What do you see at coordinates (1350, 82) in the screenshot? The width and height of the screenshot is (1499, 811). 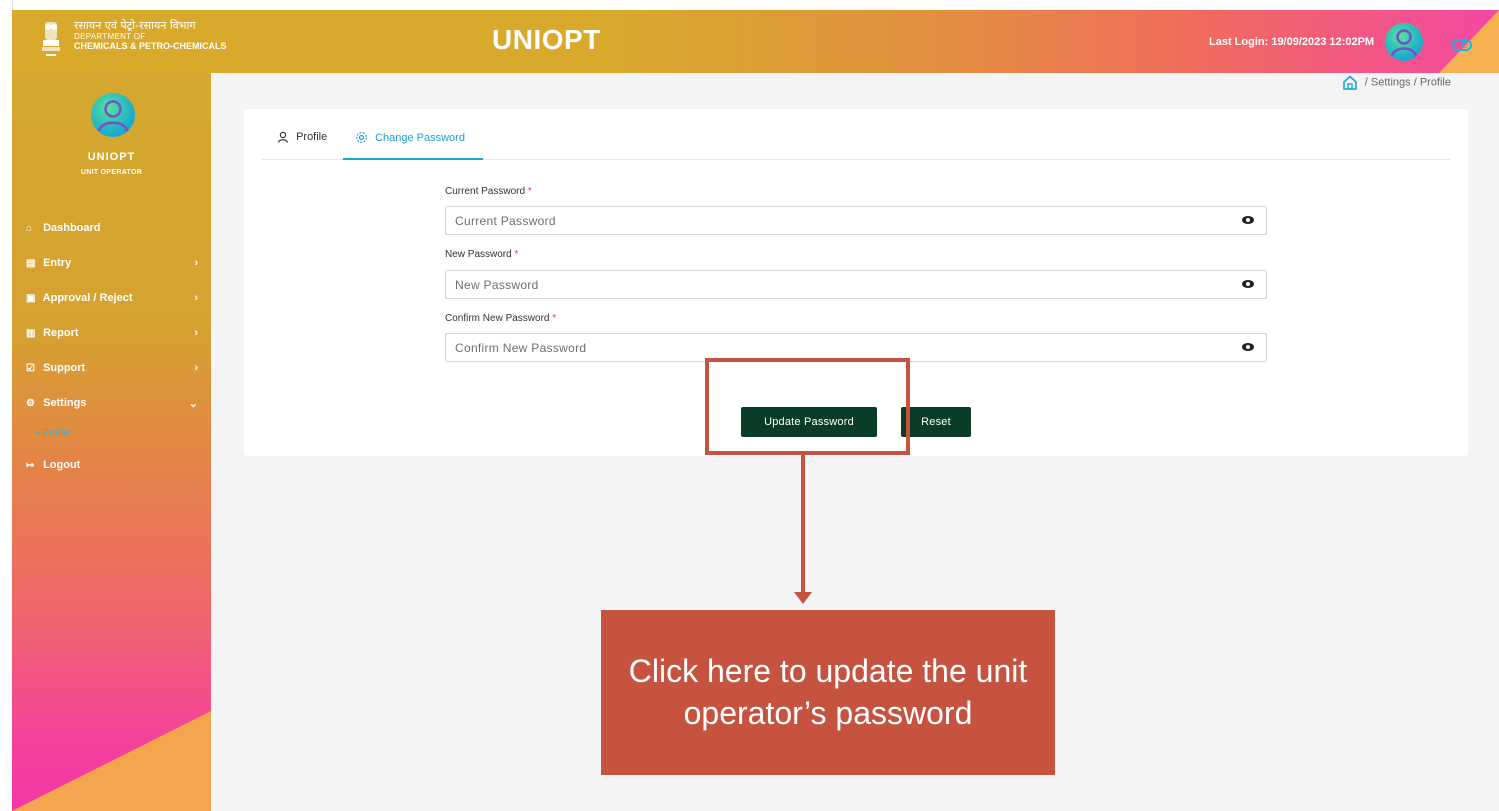 I see `home-icon` at bounding box center [1350, 82].